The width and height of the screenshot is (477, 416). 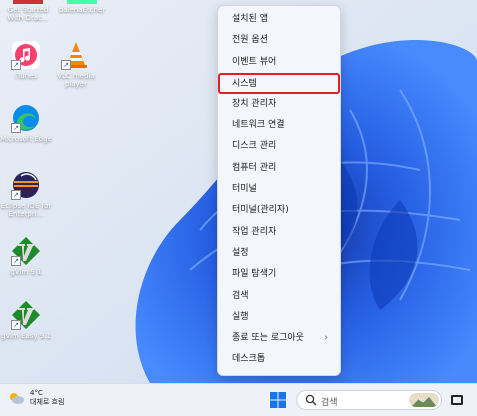 I want to click on menu-item-label: 시스템, so click(x=244, y=83).